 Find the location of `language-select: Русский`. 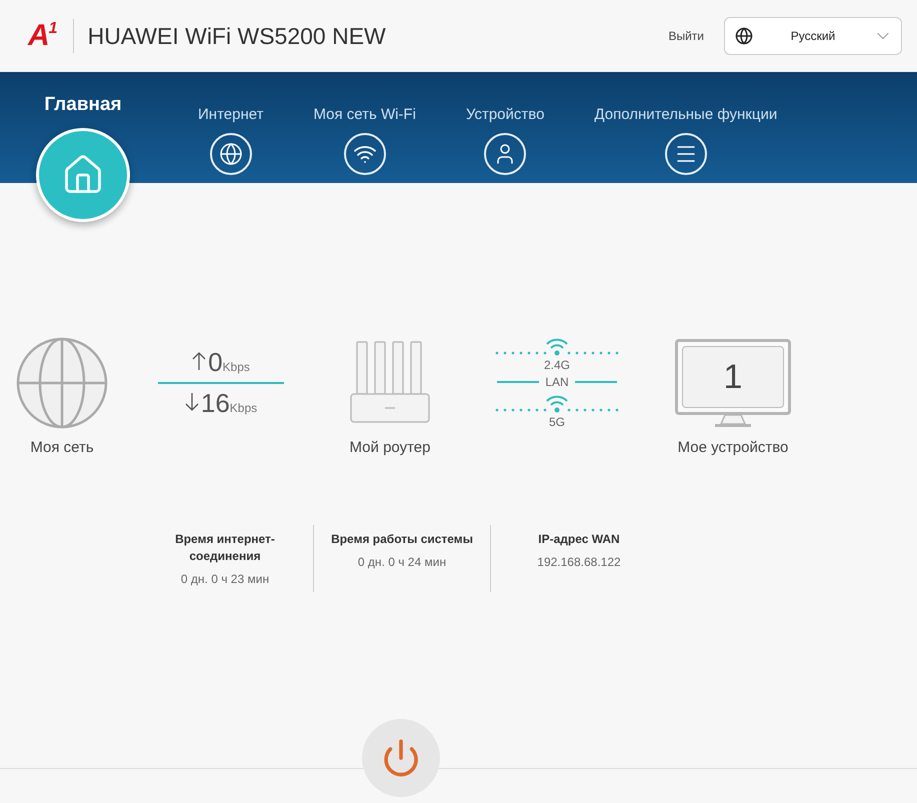

language-select: Русский is located at coordinates (813, 36).